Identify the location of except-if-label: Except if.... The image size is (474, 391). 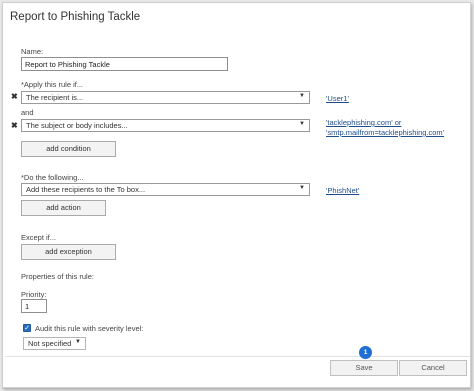
(39, 237).